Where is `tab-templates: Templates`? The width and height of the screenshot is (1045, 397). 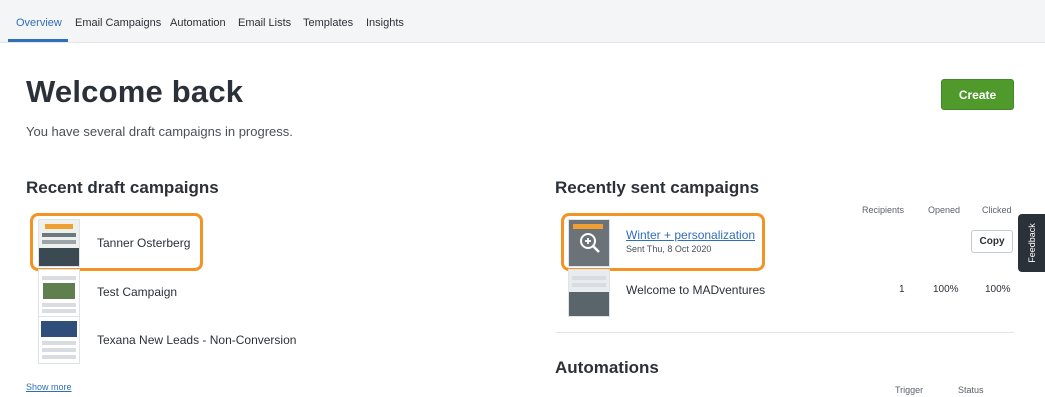
tab-templates: Templates is located at coordinates (328, 23).